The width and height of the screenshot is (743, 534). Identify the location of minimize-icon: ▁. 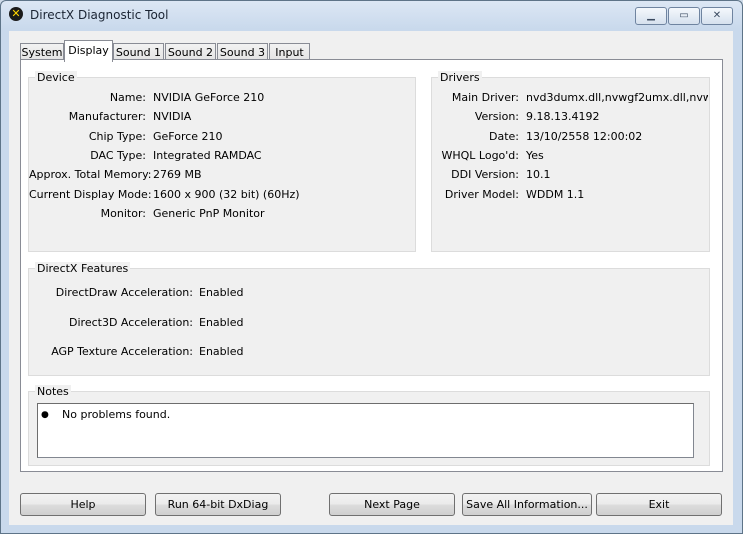
(651, 15).